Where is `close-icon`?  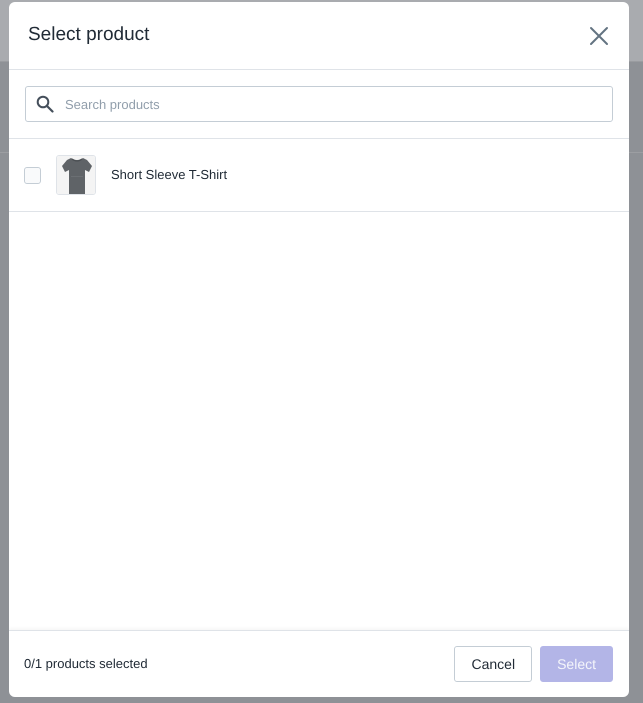 close-icon is located at coordinates (599, 36).